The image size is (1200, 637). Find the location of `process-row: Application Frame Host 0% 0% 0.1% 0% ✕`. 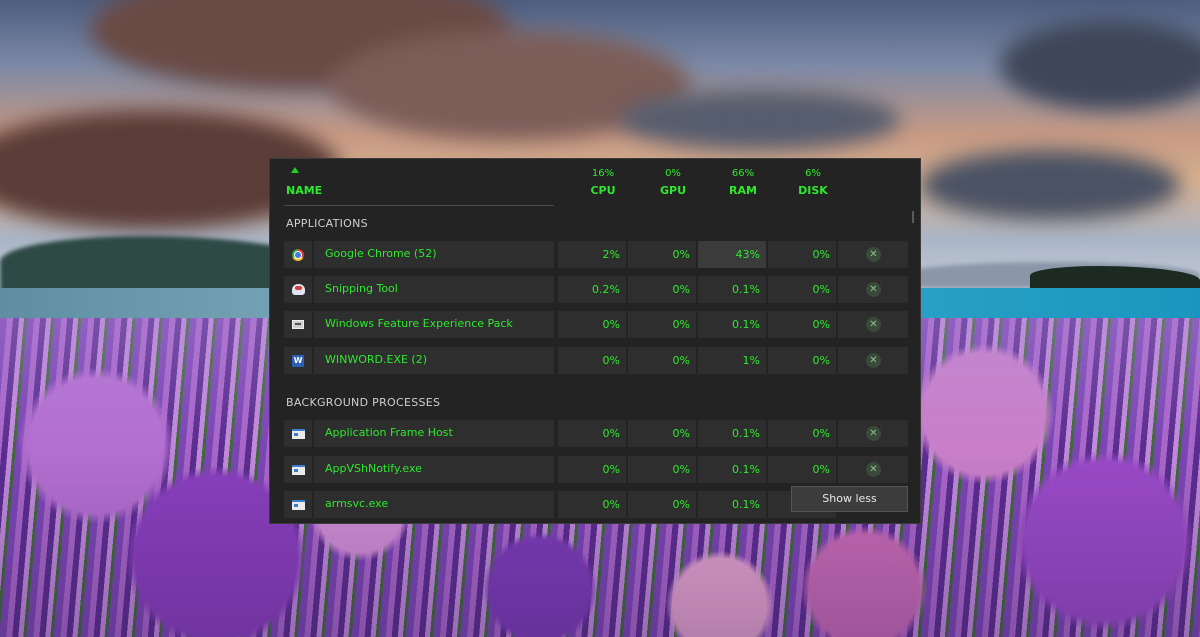

process-row: Application Frame Host 0% 0% 0.1% 0% ✕ is located at coordinates (596, 433).